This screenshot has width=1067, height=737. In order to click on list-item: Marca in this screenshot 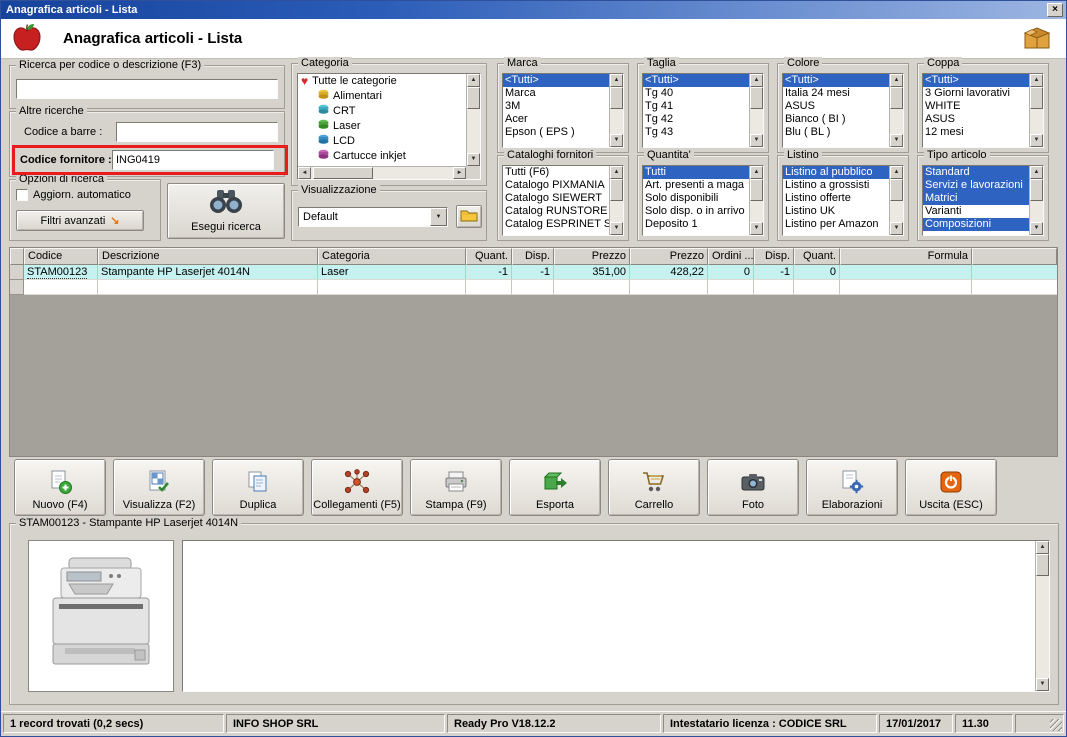, I will do `click(556, 93)`.